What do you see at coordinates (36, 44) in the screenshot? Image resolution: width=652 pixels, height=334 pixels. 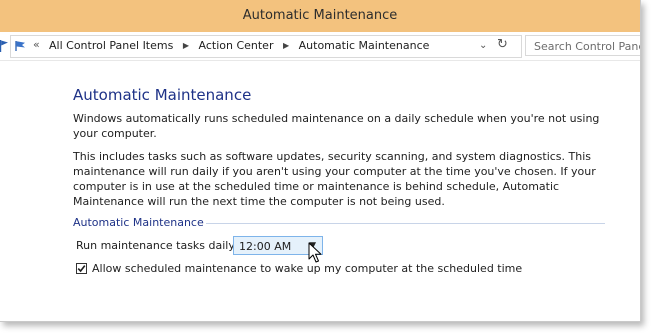 I see `recent-locations-chevron: «` at bounding box center [36, 44].